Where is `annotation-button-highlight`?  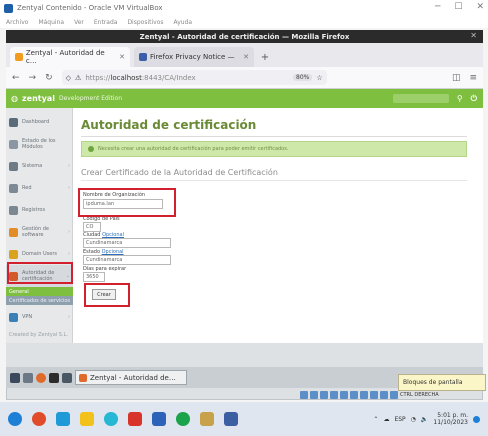 annotation-button-highlight is located at coordinates (107, 295).